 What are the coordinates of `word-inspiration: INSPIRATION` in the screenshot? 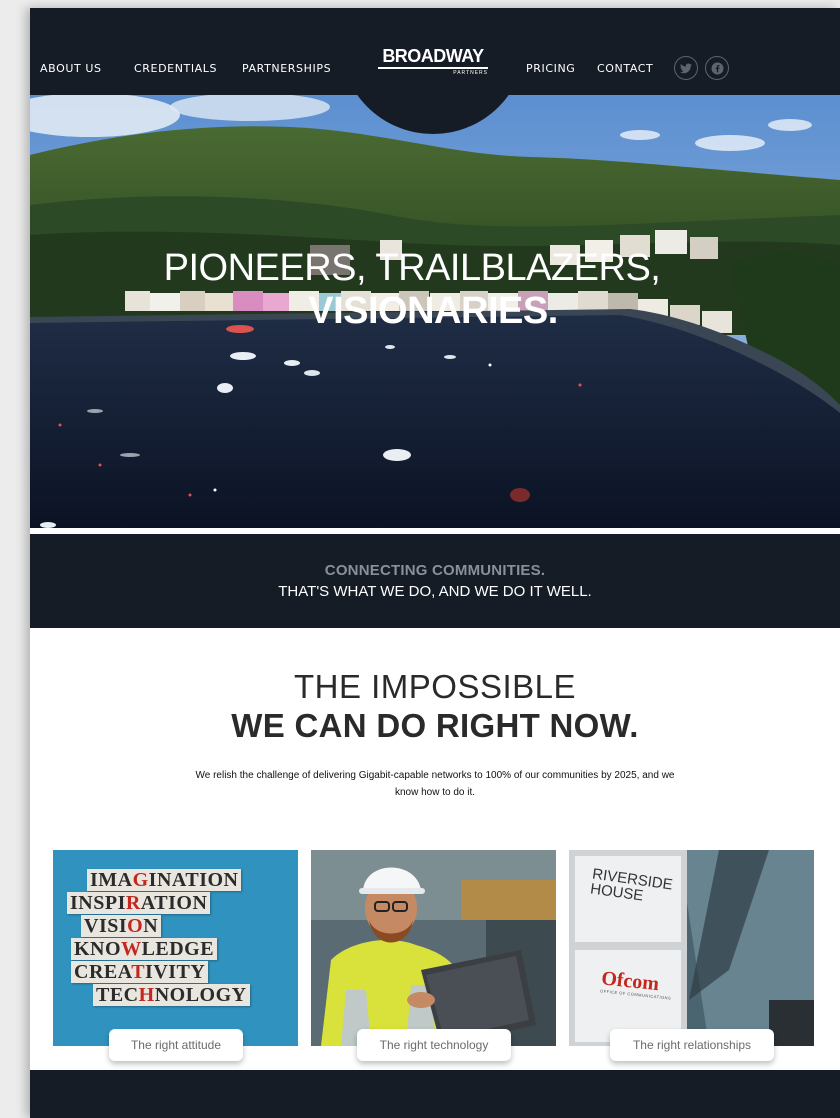 It's located at (139, 903).